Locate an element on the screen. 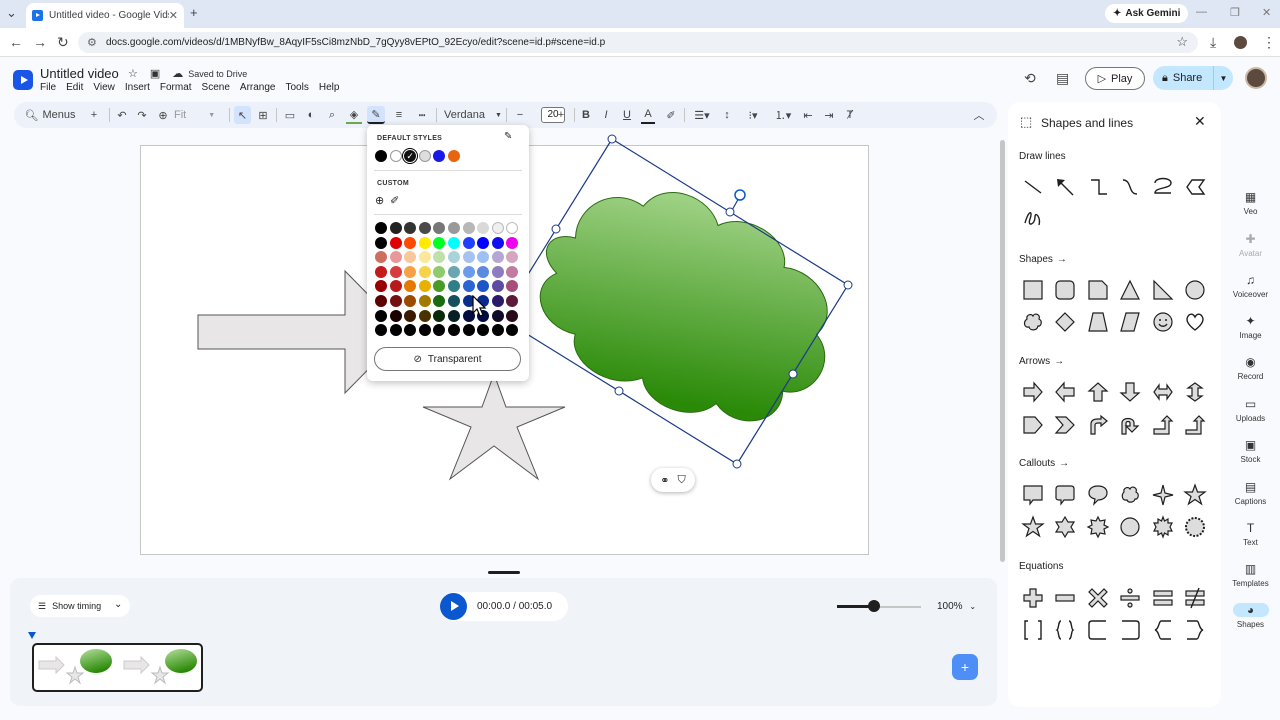 The height and width of the screenshot is (720, 1280). rail-templates: ▥ Templates is located at coordinates (1250, 575).